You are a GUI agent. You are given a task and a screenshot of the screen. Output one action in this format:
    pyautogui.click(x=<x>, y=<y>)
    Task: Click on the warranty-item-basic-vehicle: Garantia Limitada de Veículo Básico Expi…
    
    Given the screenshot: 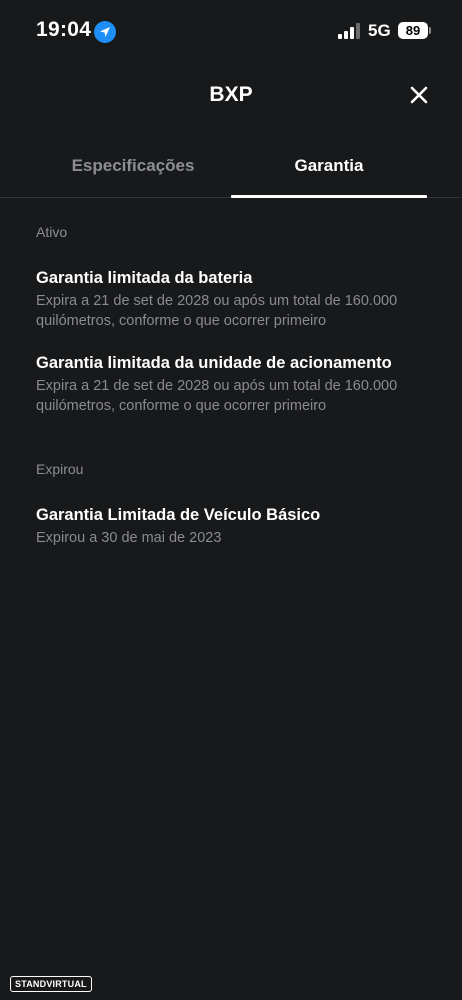 What is the action you would take?
    pyautogui.click(x=236, y=526)
    